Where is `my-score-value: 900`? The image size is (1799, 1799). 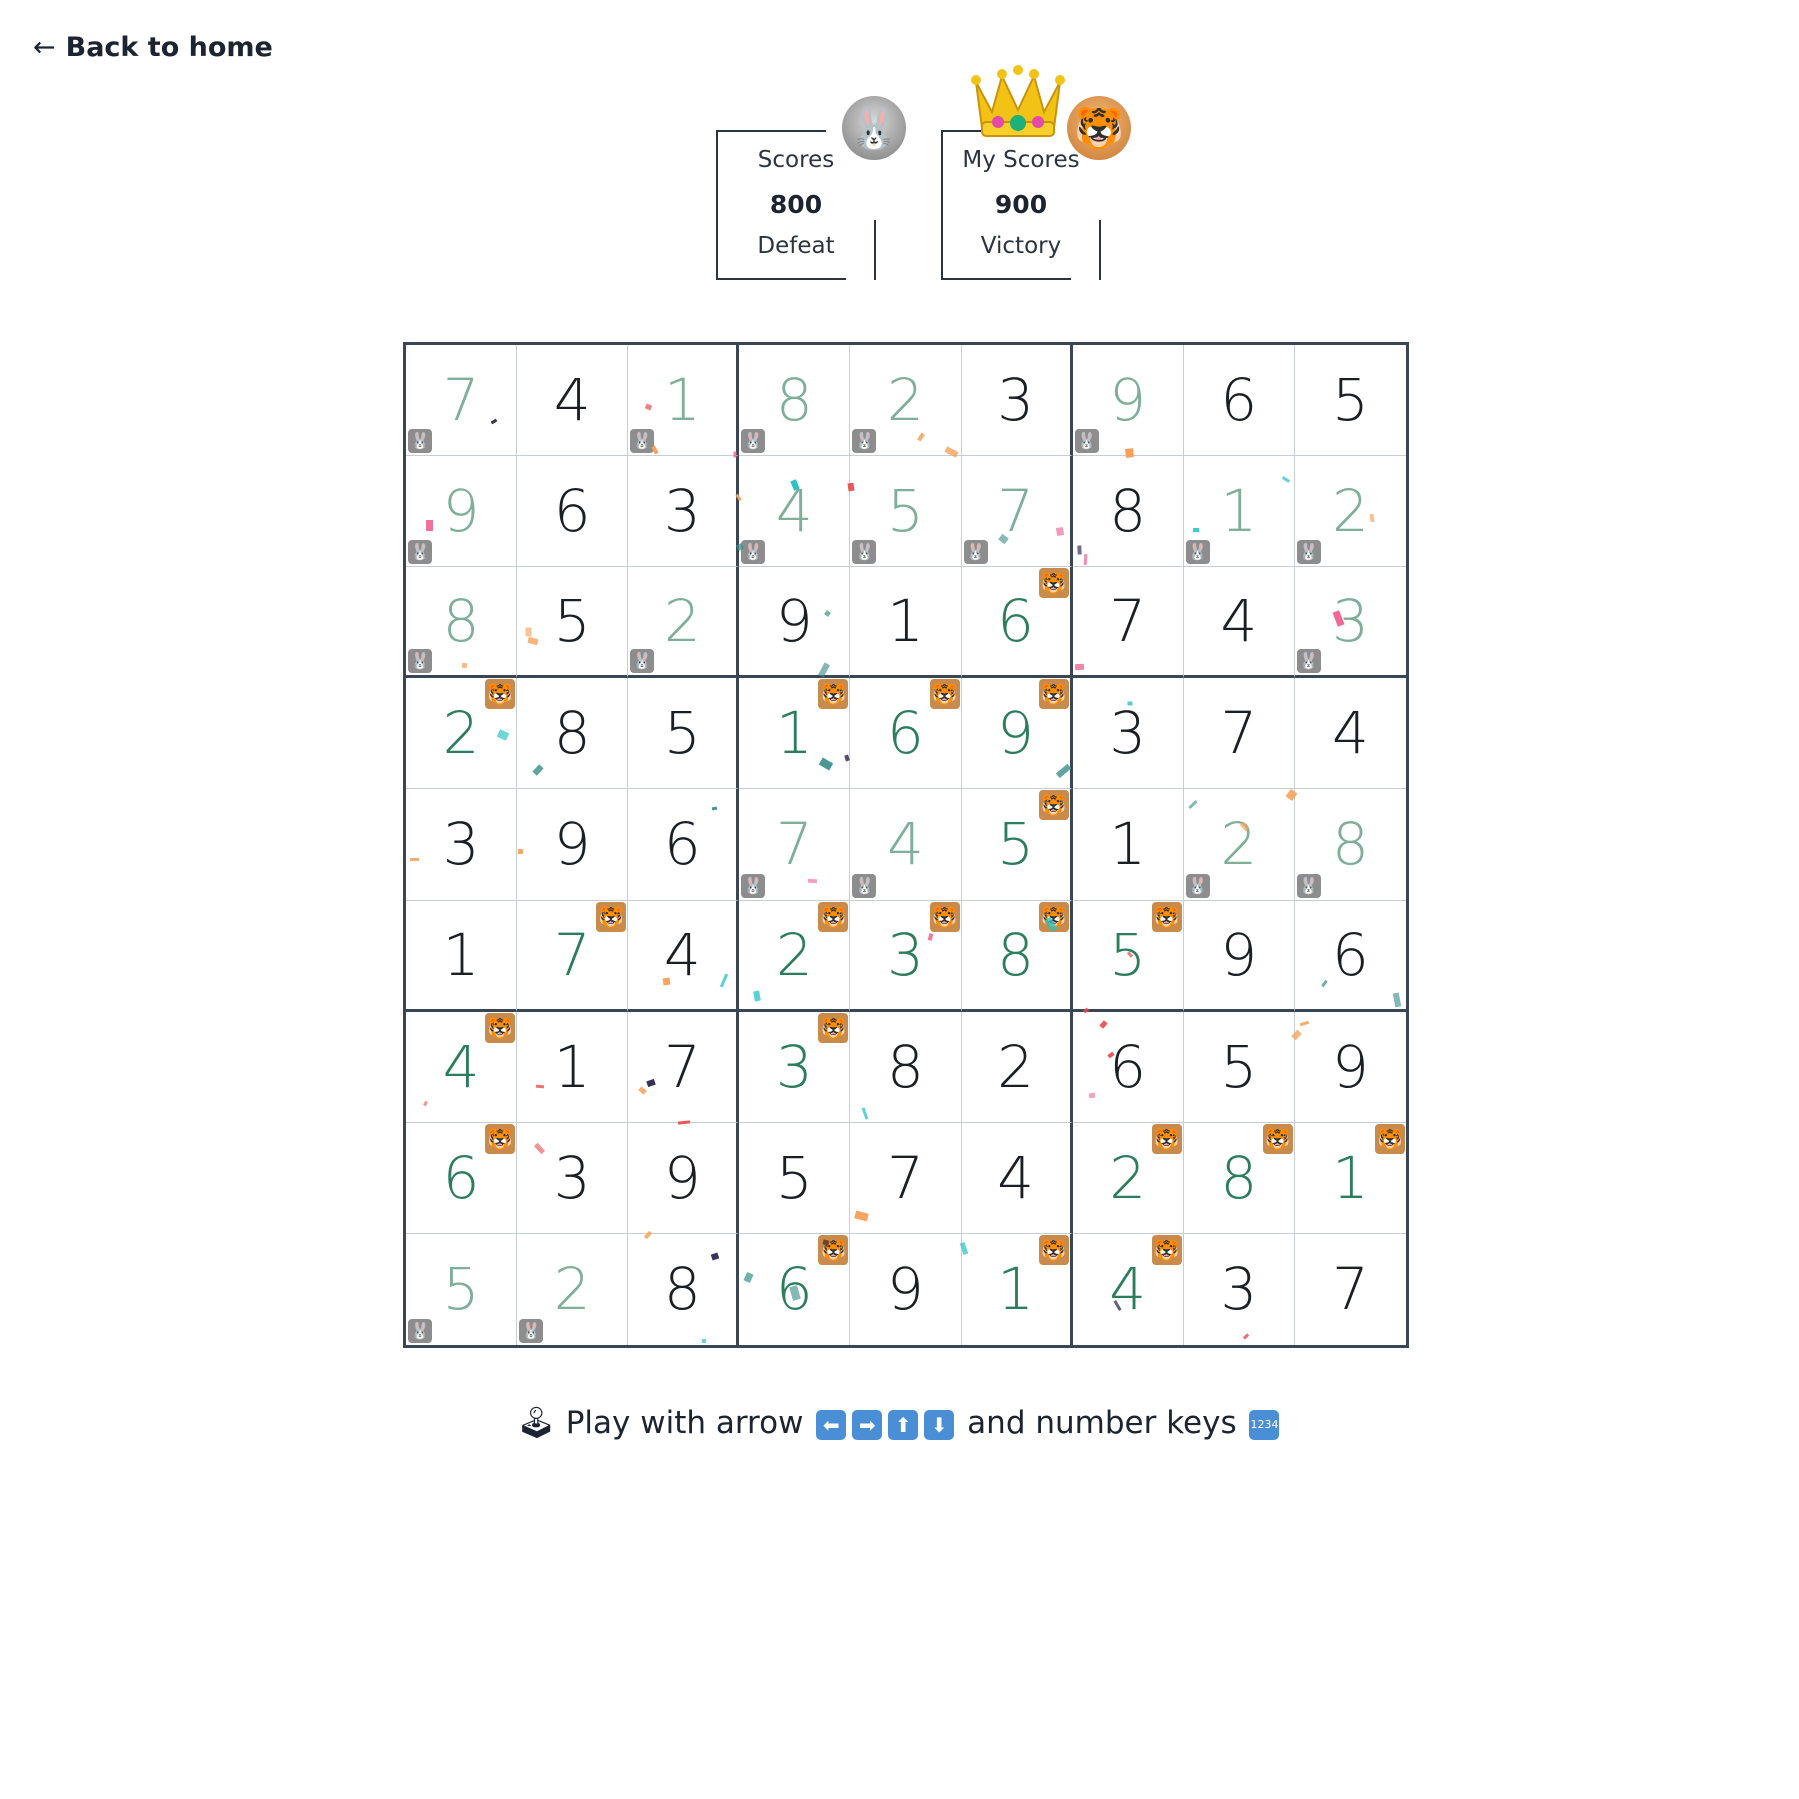
my-score-value: 900 is located at coordinates (1021, 204).